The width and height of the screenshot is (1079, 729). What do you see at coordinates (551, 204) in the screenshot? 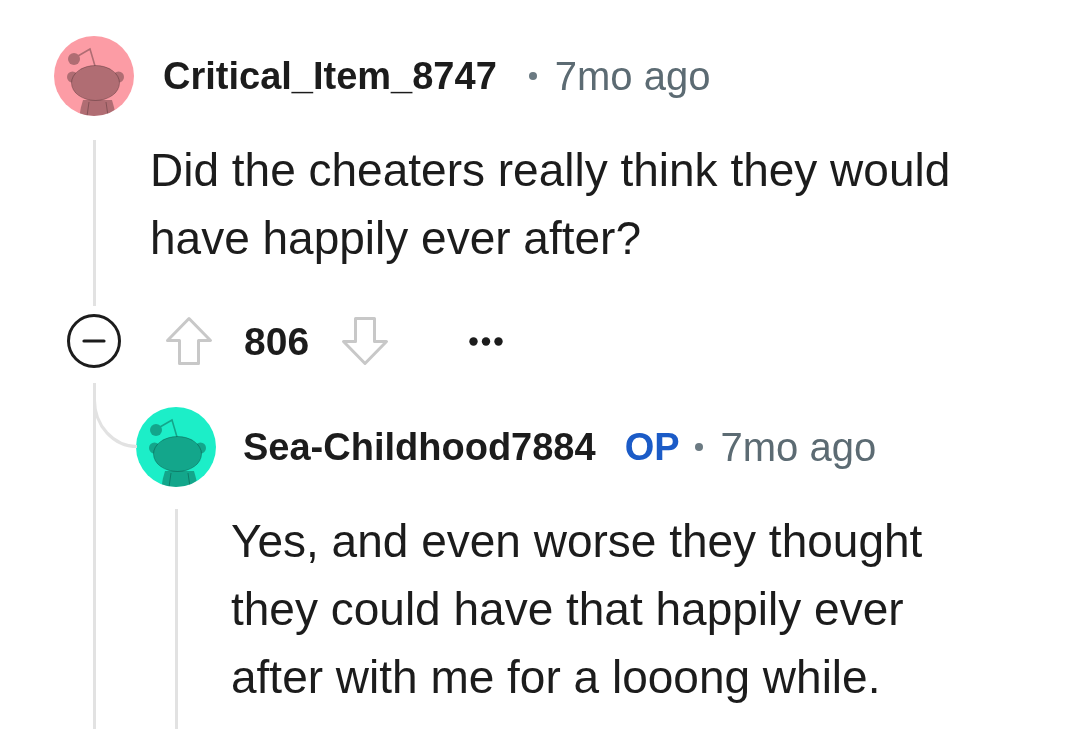
I see `comment-text: Did the cheaters really think they would have happily ever after?` at bounding box center [551, 204].